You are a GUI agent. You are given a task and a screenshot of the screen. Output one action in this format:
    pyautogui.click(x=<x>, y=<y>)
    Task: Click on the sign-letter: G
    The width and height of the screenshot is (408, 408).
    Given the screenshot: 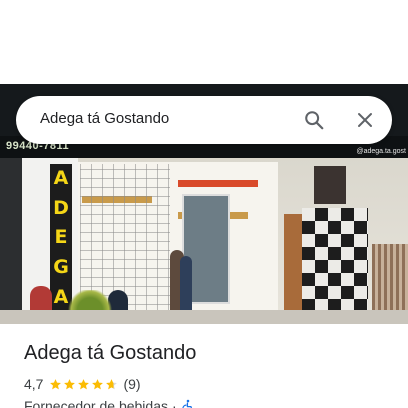 What is the action you would take?
    pyautogui.click(x=61, y=267)
    